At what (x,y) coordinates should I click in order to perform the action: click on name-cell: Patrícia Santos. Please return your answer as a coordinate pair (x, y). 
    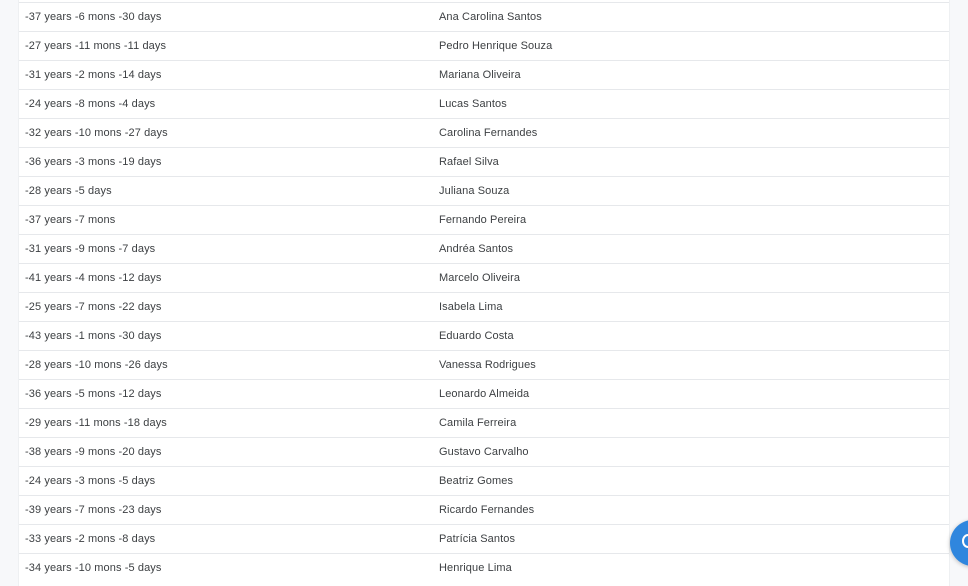
    Looking at the image, I should click on (477, 539).